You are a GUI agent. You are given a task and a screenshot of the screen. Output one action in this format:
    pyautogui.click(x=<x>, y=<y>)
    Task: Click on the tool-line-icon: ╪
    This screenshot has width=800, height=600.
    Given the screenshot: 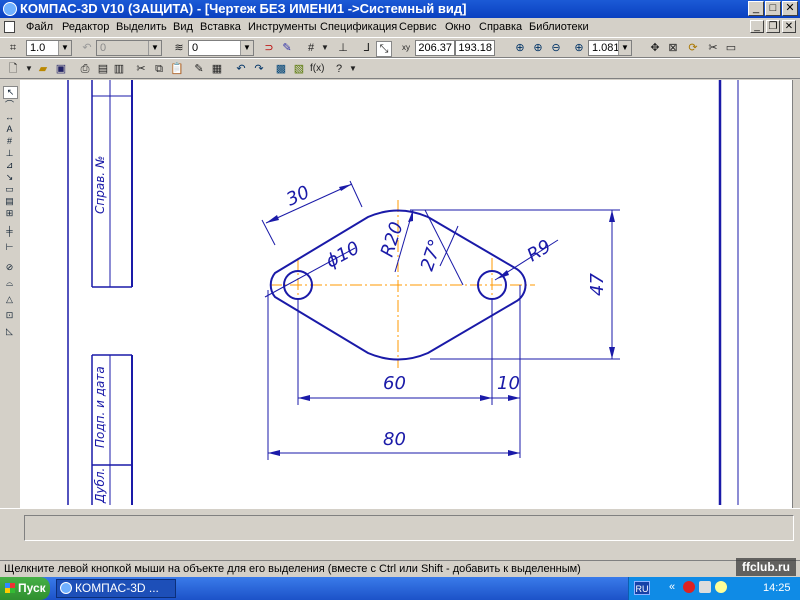 What is the action you would take?
    pyautogui.click(x=9, y=231)
    